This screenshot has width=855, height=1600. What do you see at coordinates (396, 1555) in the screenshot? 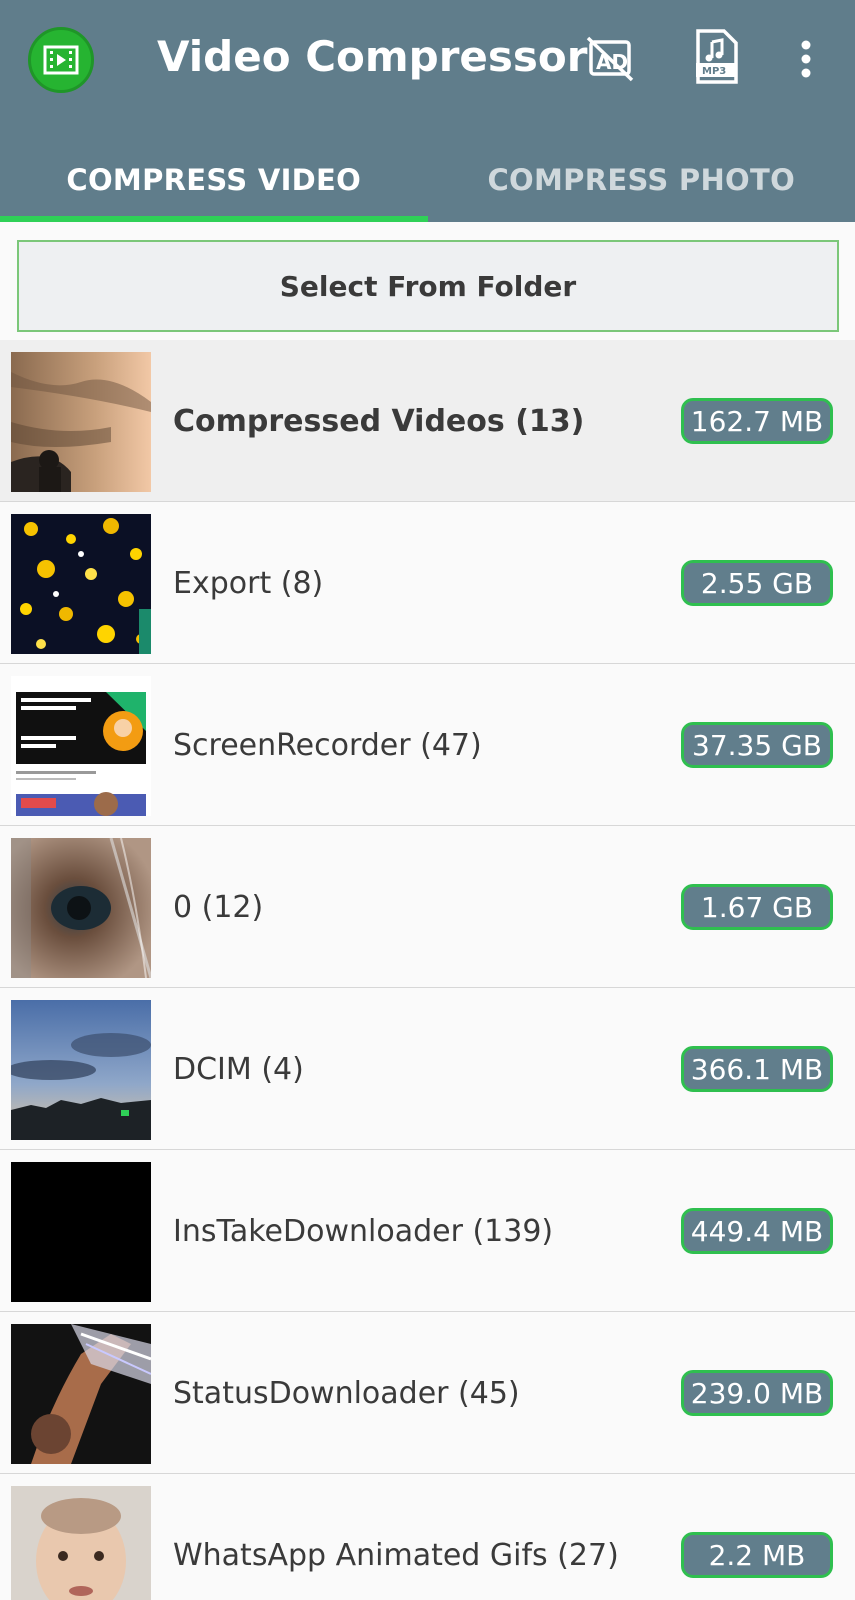
I see `folder-name: WhatsApp Animated Gifs (27)` at bounding box center [396, 1555].